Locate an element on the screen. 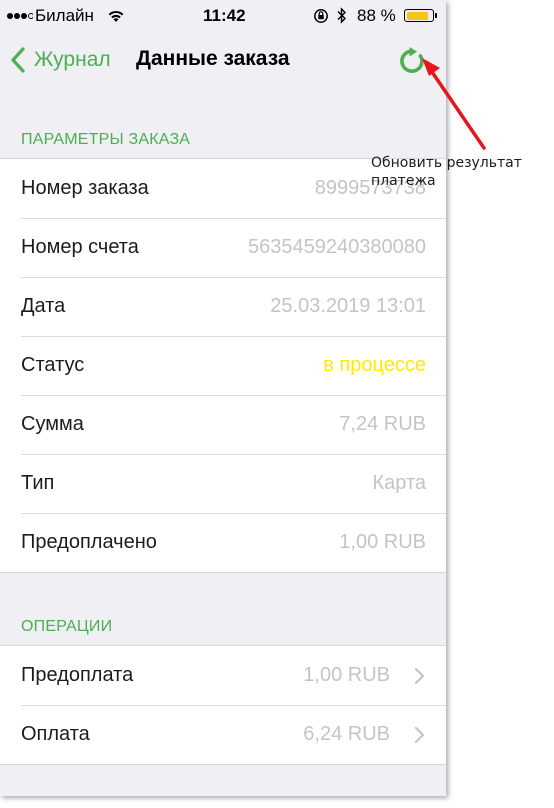 This screenshot has width=554, height=808. carrier-name: Билайн is located at coordinates (64, 15).